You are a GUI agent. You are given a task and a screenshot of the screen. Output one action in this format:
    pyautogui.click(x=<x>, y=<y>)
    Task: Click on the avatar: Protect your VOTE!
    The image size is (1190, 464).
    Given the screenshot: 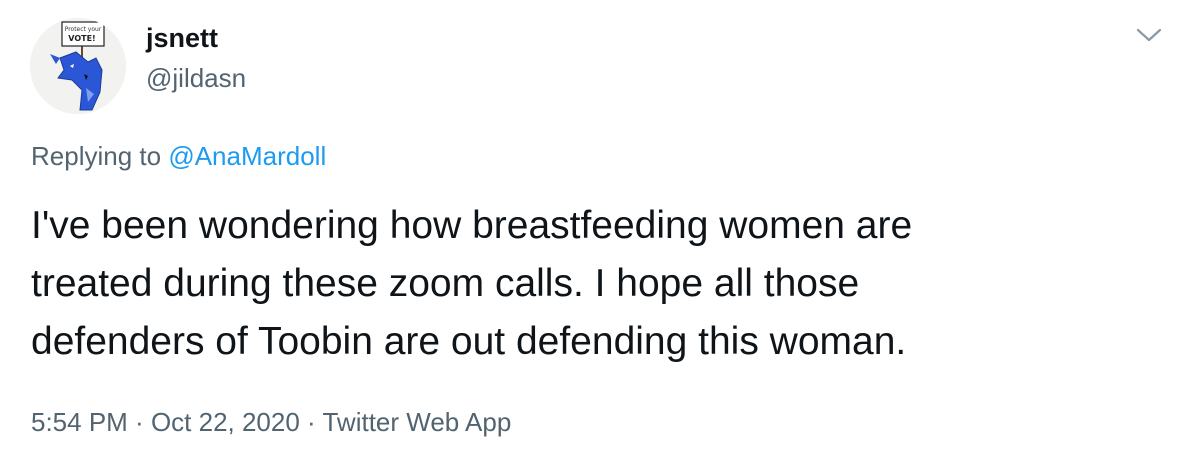 What is the action you would take?
    pyautogui.click(x=78, y=66)
    